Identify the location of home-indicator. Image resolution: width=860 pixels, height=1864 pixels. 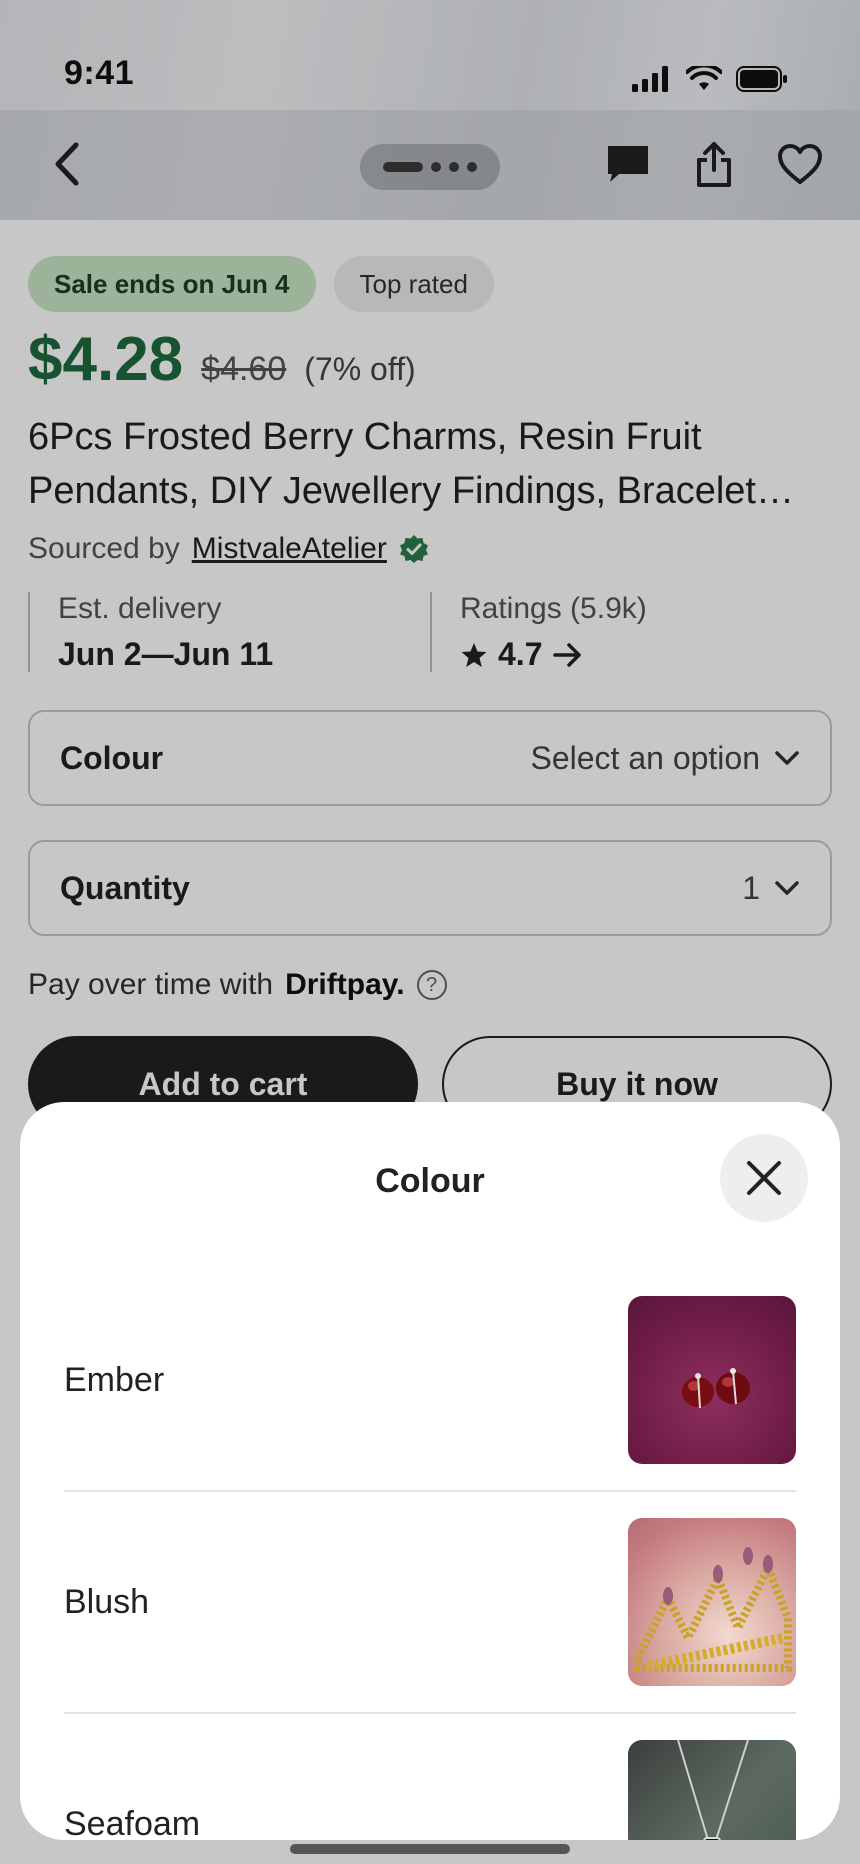
(430, 1849).